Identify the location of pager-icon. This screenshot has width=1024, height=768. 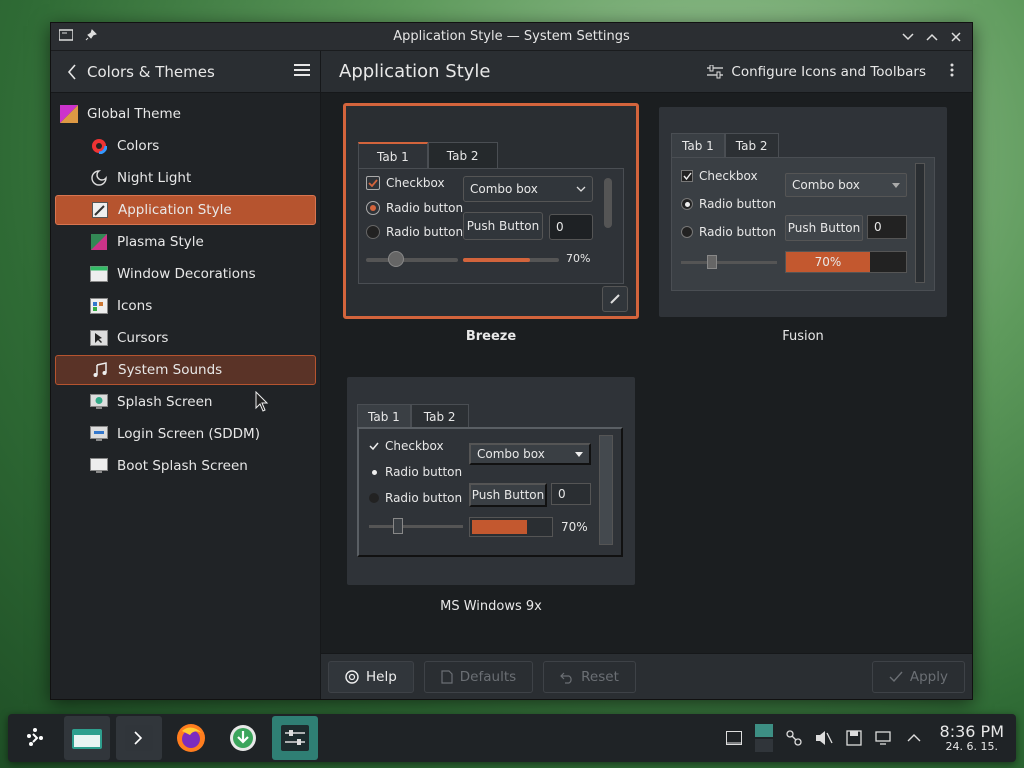
(764, 738).